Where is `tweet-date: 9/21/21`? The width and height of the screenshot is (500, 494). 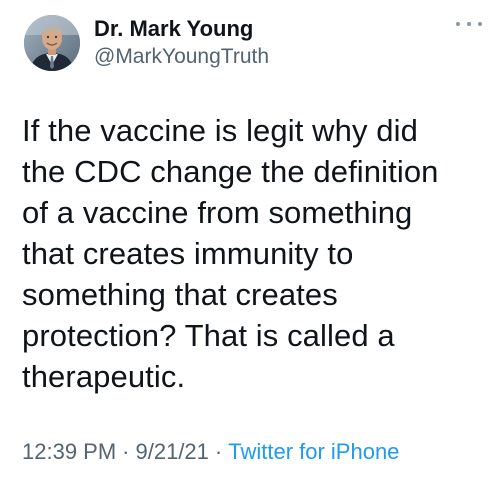 tweet-date: 9/21/21 is located at coordinates (172, 451).